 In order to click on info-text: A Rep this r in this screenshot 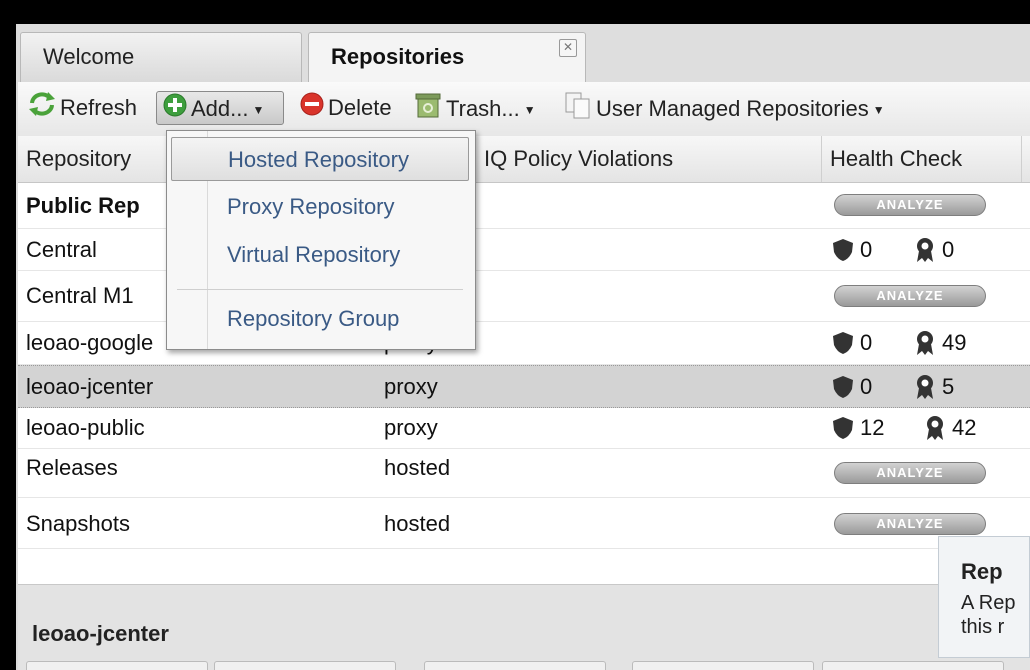, I will do `click(988, 615)`.